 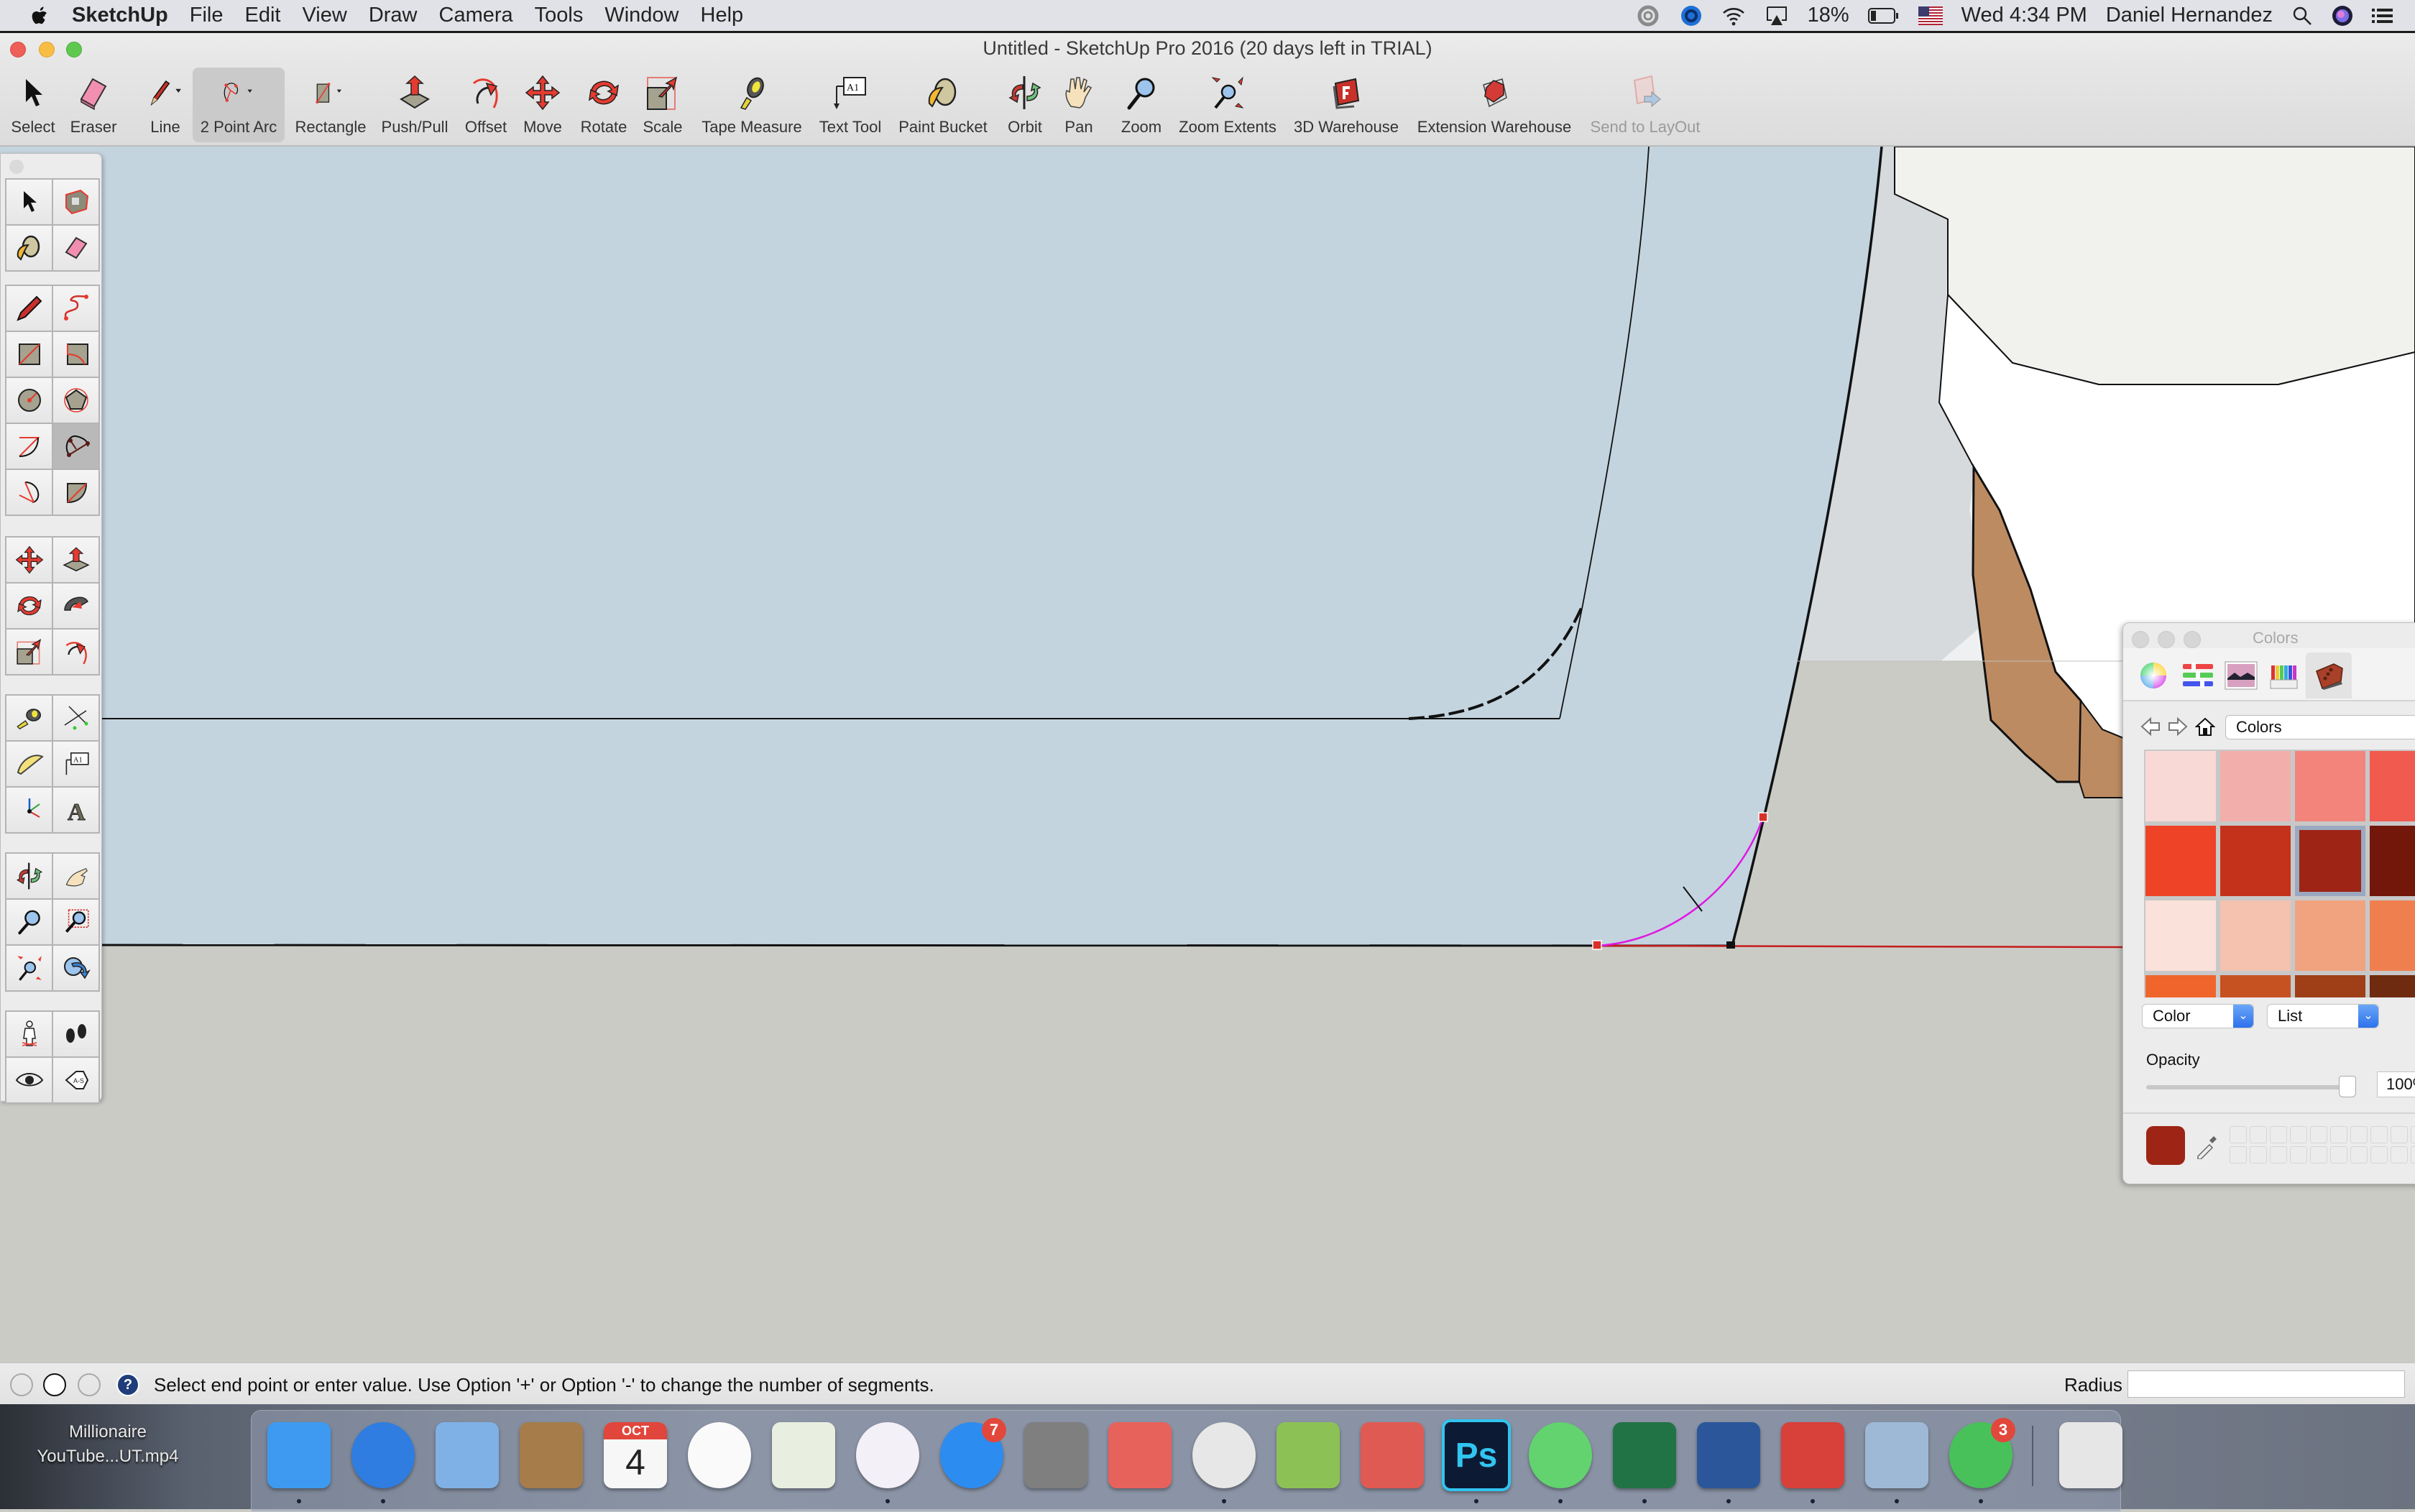 I want to click on tool-move: Move, so click(x=542, y=105).